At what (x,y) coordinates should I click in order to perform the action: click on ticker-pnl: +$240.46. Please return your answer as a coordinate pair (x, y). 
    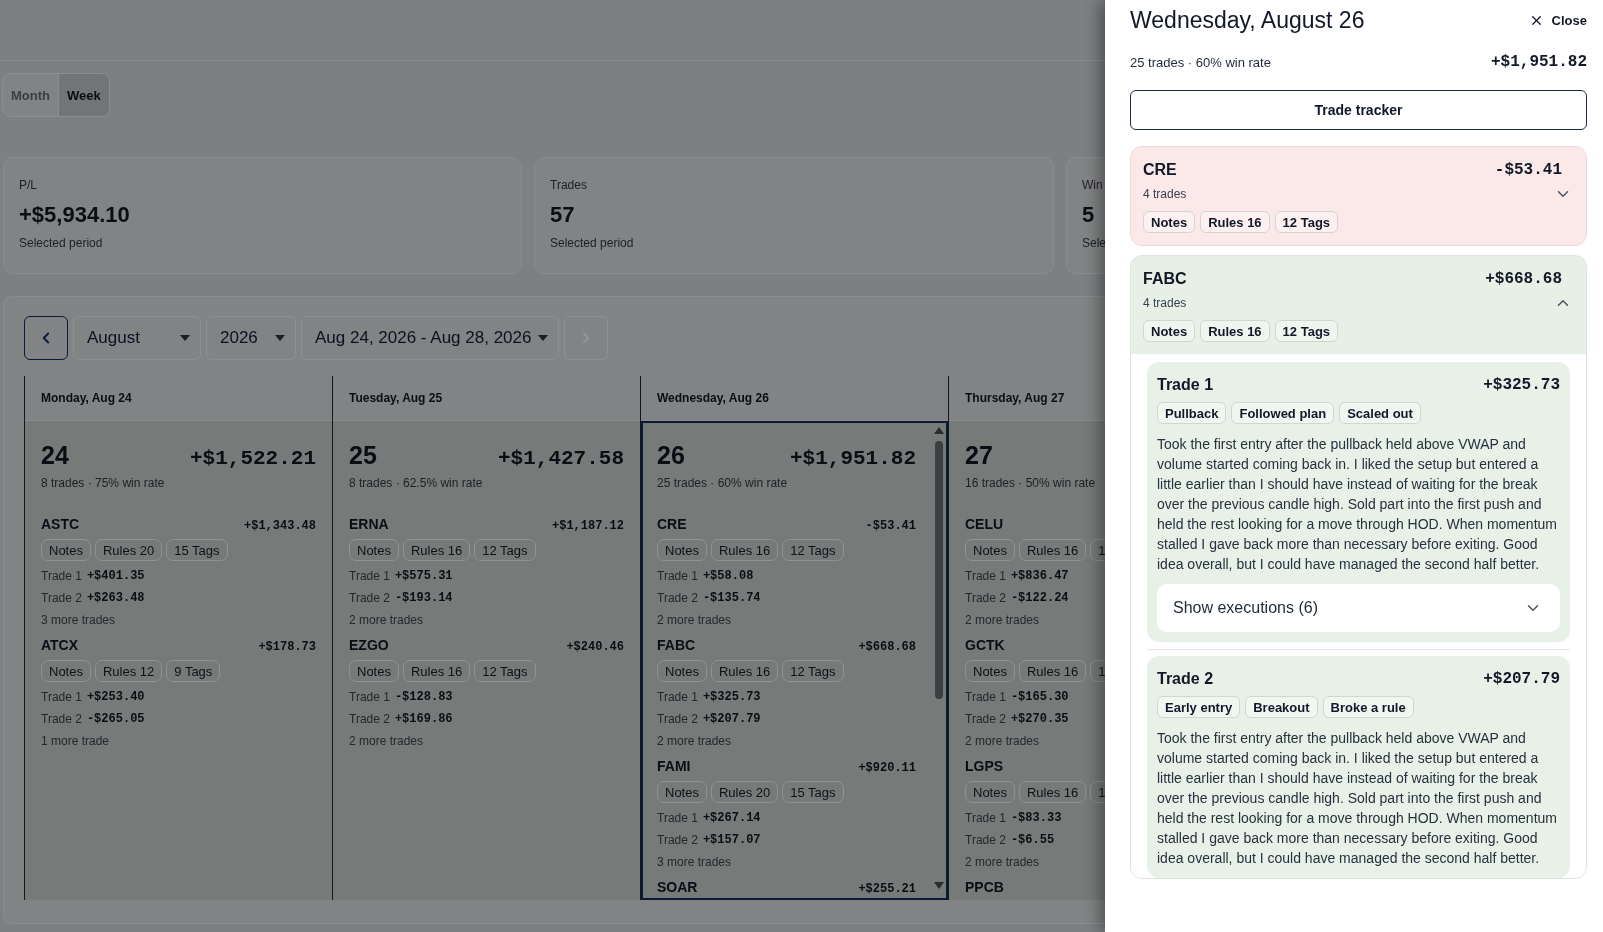
    Looking at the image, I should click on (595, 647).